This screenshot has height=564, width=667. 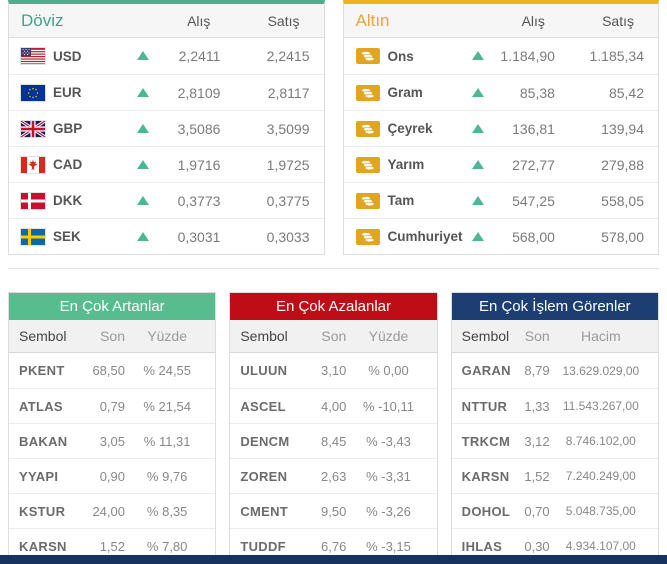 I want to click on gold-name-cell: Çeyrek, so click(x=407, y=128).